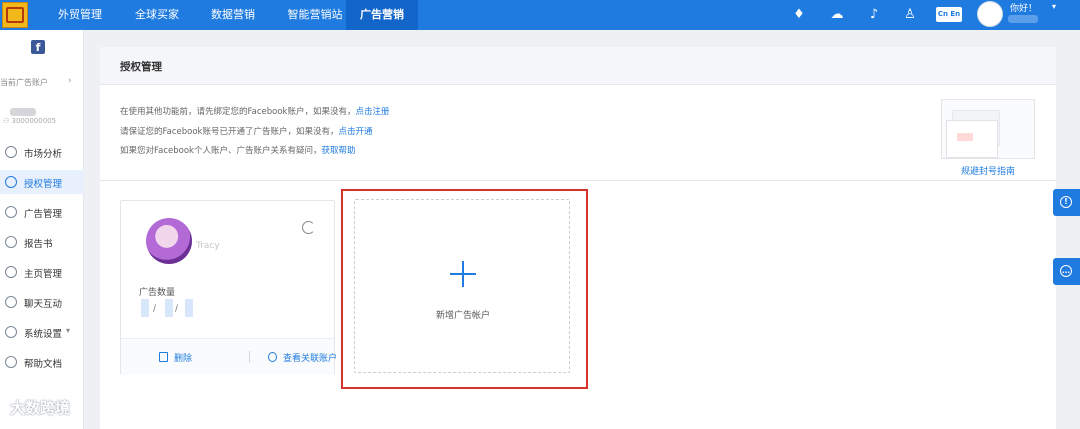 This screenshot has height=429, width=1080. Describe the element at coordinates (233, 15) in the screenshot. I see `nav-data-marketing: 数据营销` at that location.